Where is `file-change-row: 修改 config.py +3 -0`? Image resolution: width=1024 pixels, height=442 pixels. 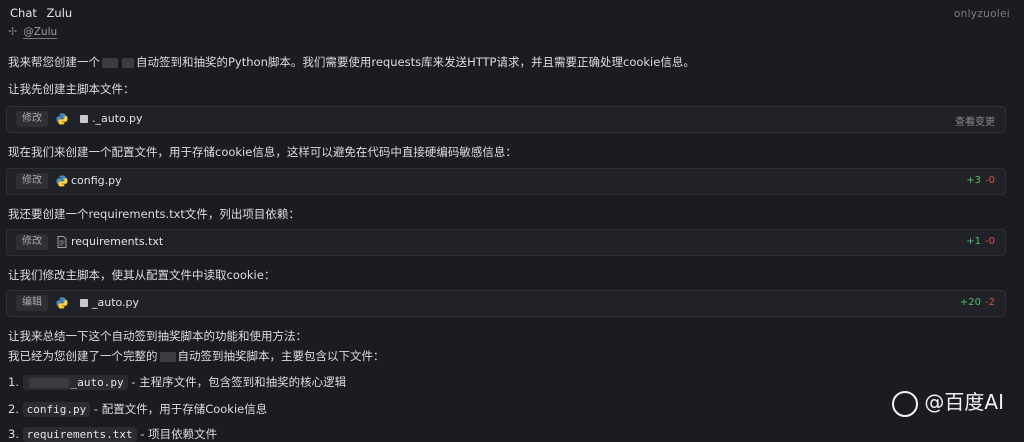
file-change-row: 修改 config.py +3 -0 is located at coordinates (506, 181).